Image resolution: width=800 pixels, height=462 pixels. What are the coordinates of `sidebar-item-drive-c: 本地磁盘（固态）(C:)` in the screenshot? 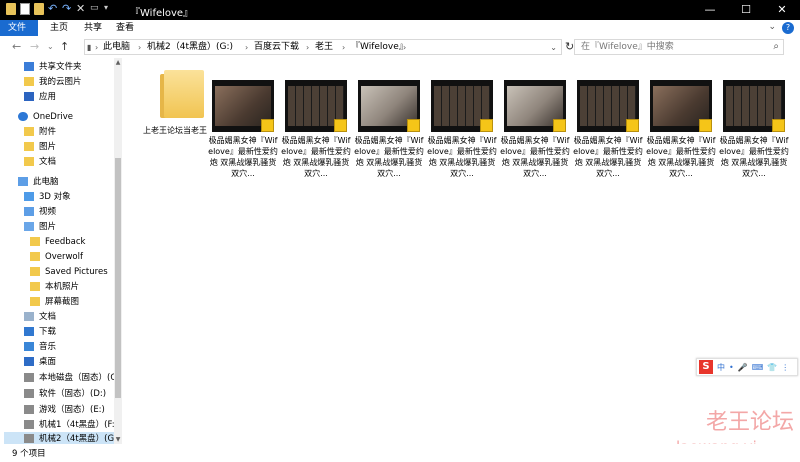 It's located at (73, 378).